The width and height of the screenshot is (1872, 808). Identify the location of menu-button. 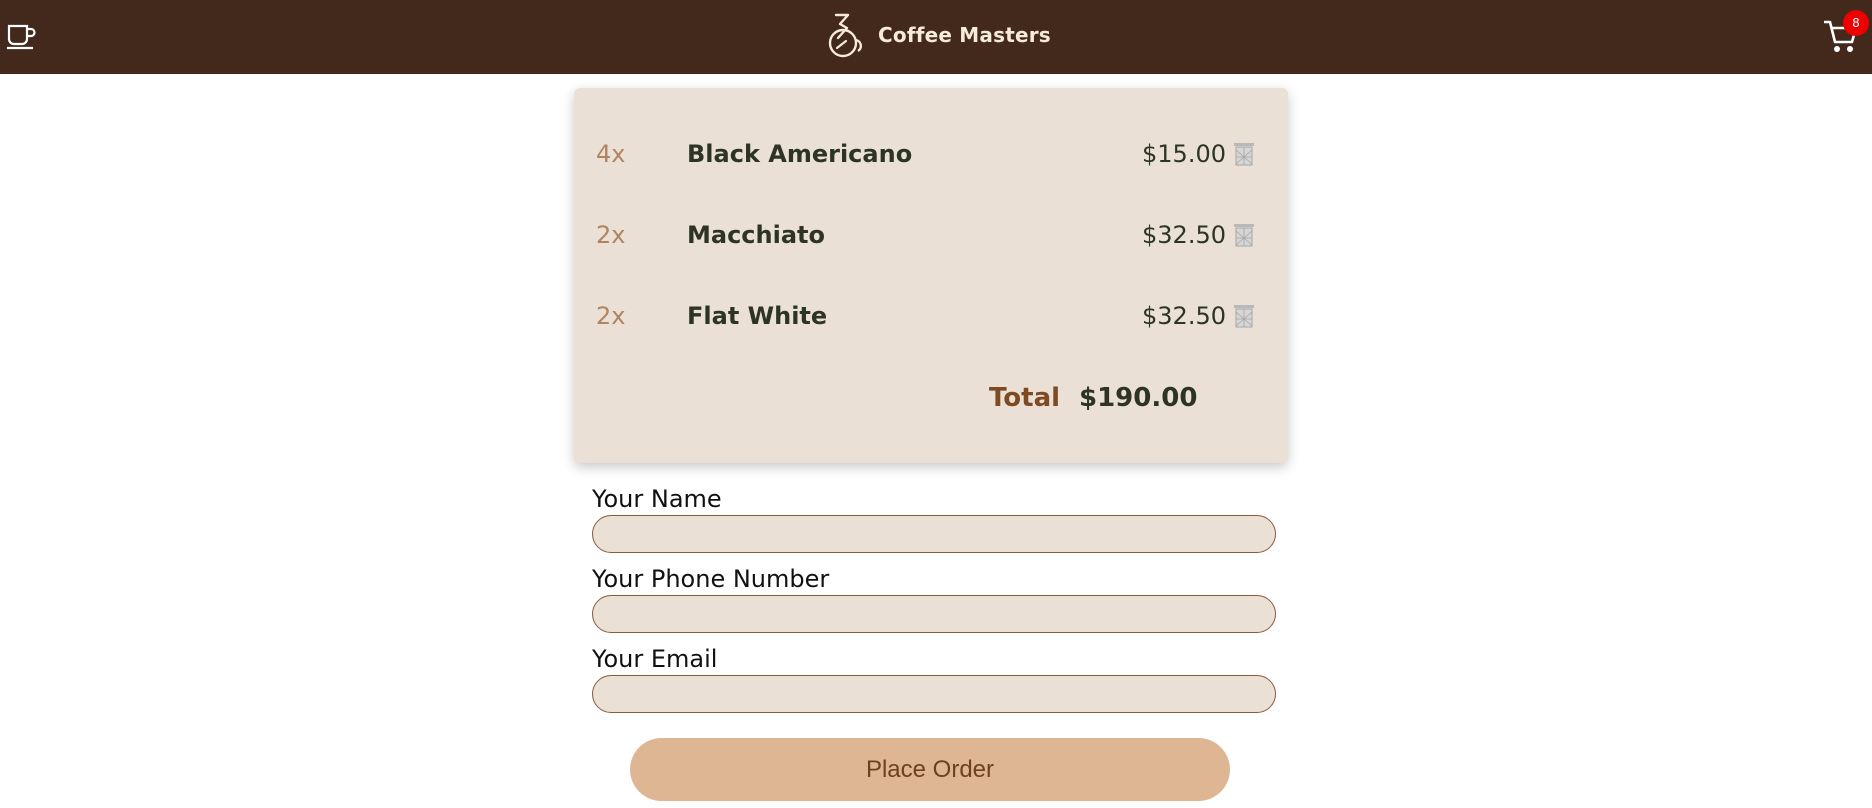
(21, 36).